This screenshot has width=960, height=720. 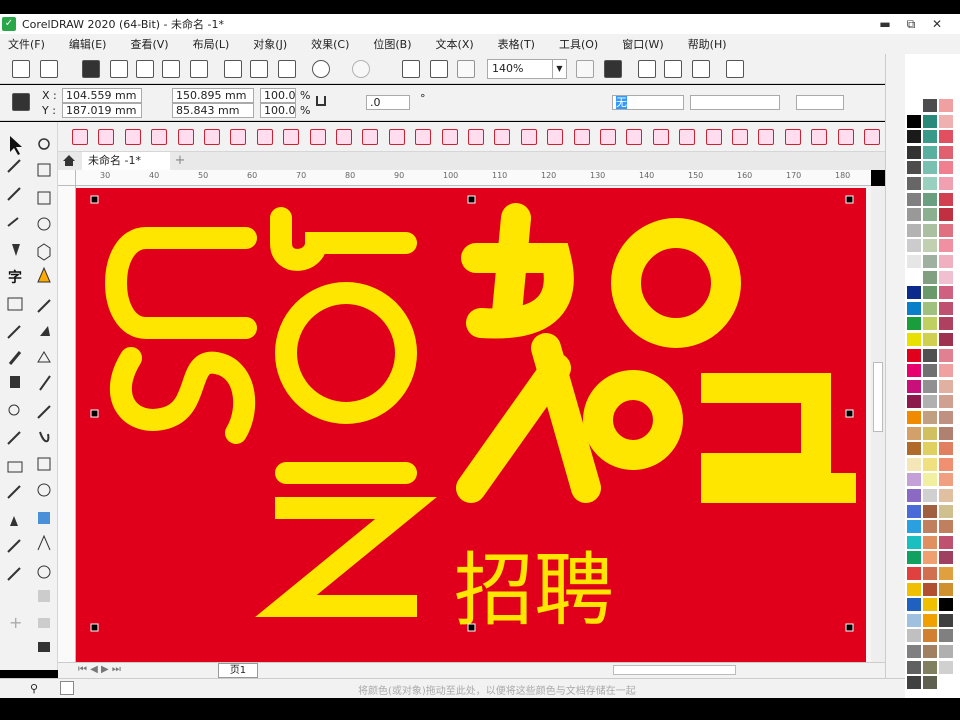 I want to click on reference-point-icon, so click(x=21, y=102).